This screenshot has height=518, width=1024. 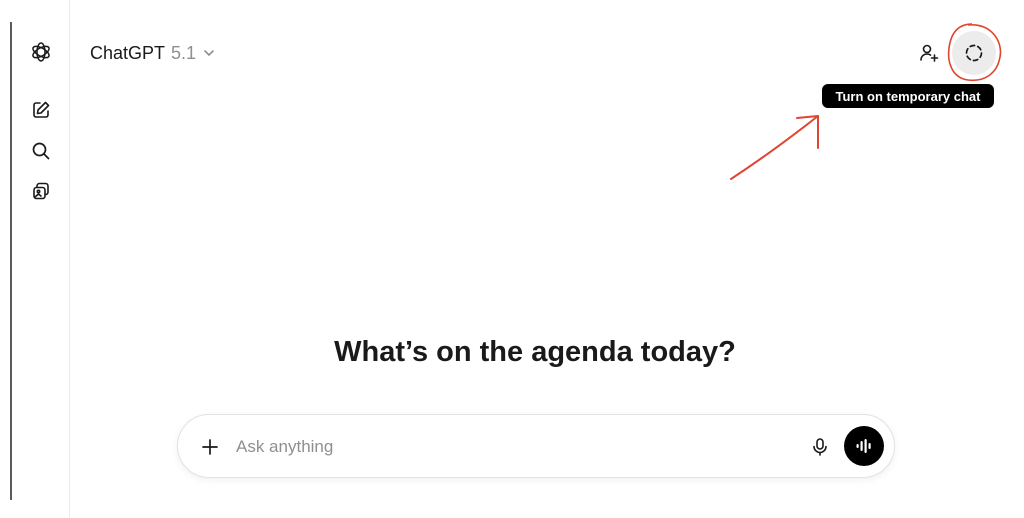 I want to click on sidebar-rail, so click(x=41, y=259).